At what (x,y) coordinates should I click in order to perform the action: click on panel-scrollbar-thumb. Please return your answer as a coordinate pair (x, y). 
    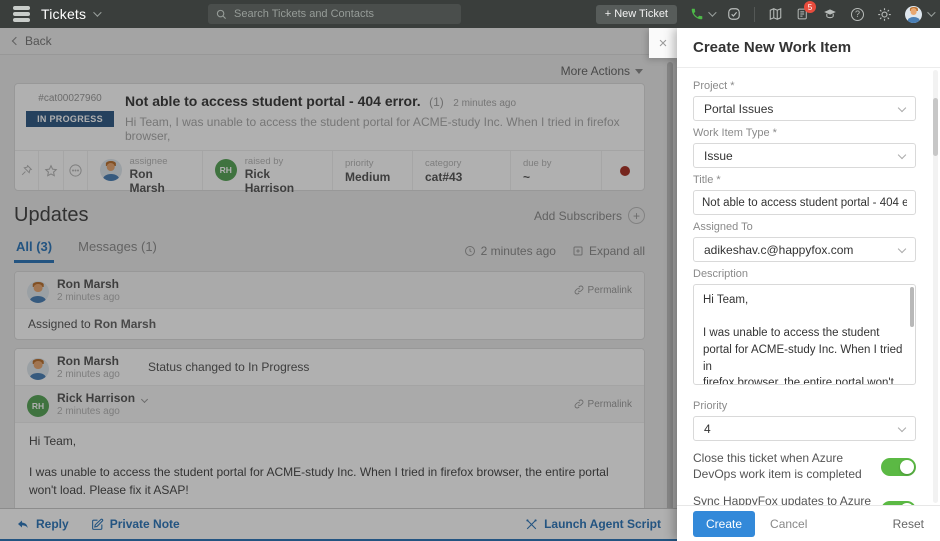
    Looking at the image, I should click on (935, 127).